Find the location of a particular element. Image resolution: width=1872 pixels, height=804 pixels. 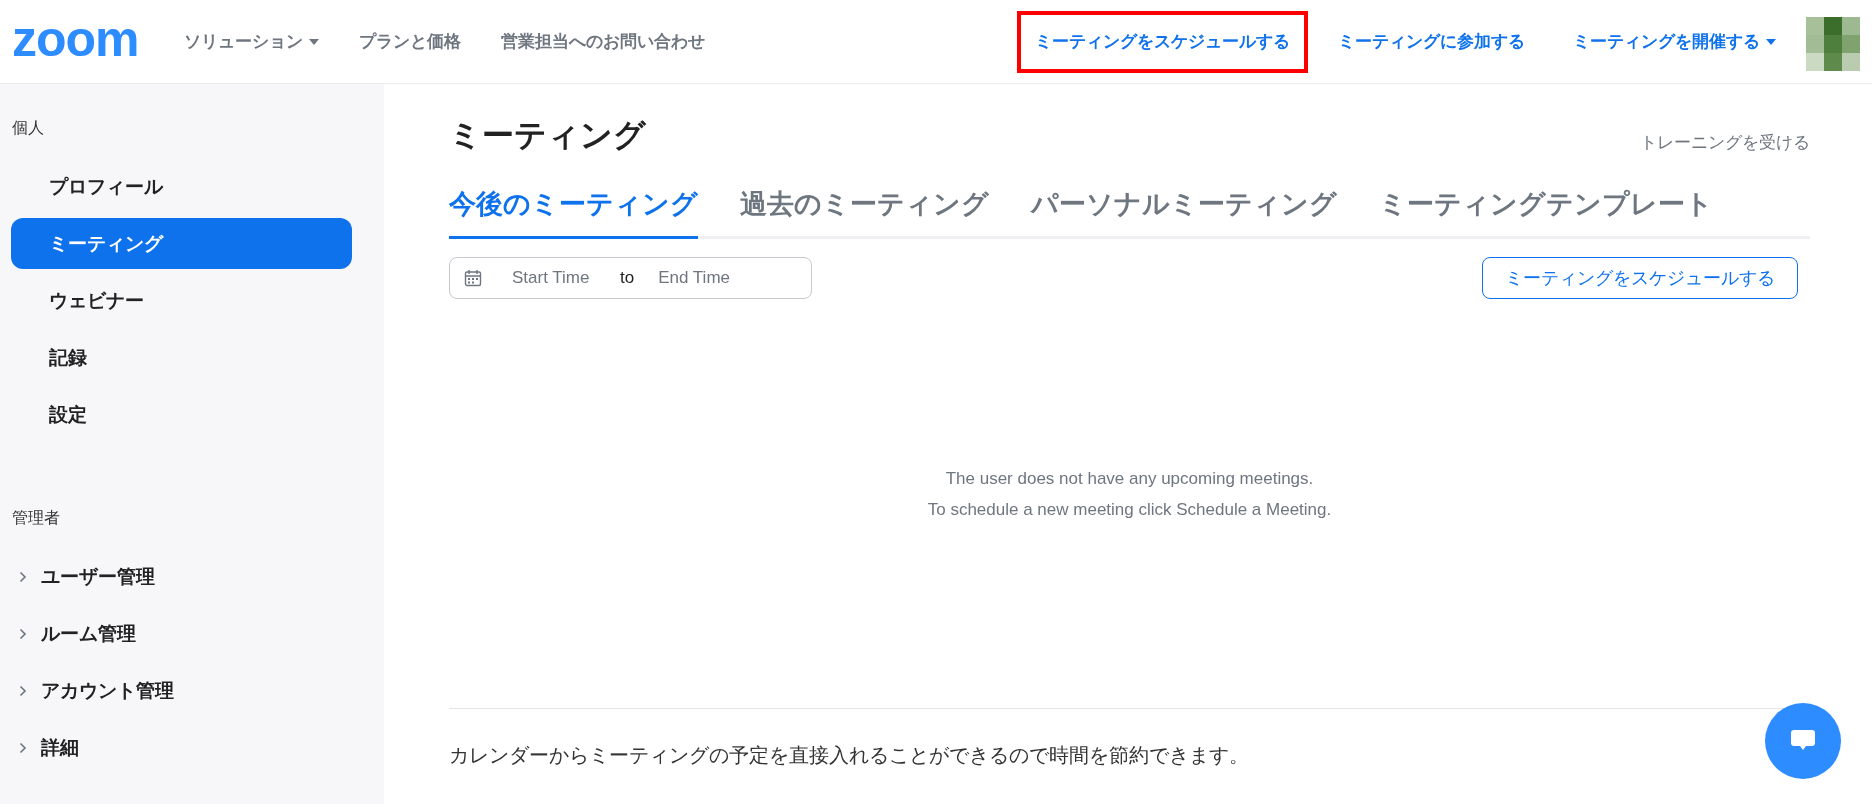

end-time-field: End Time is located at coordinates (711, 278).